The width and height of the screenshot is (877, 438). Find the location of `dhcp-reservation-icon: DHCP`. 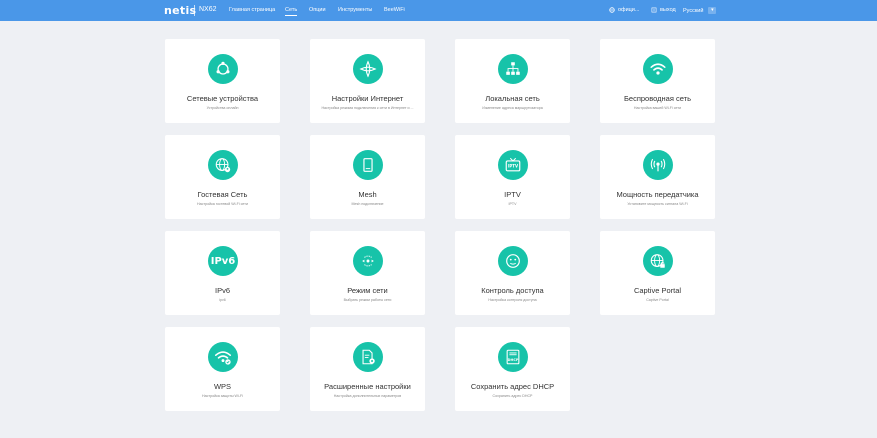

dhcp-reservation-icon: DHCP is located at coordinates (513, 357).